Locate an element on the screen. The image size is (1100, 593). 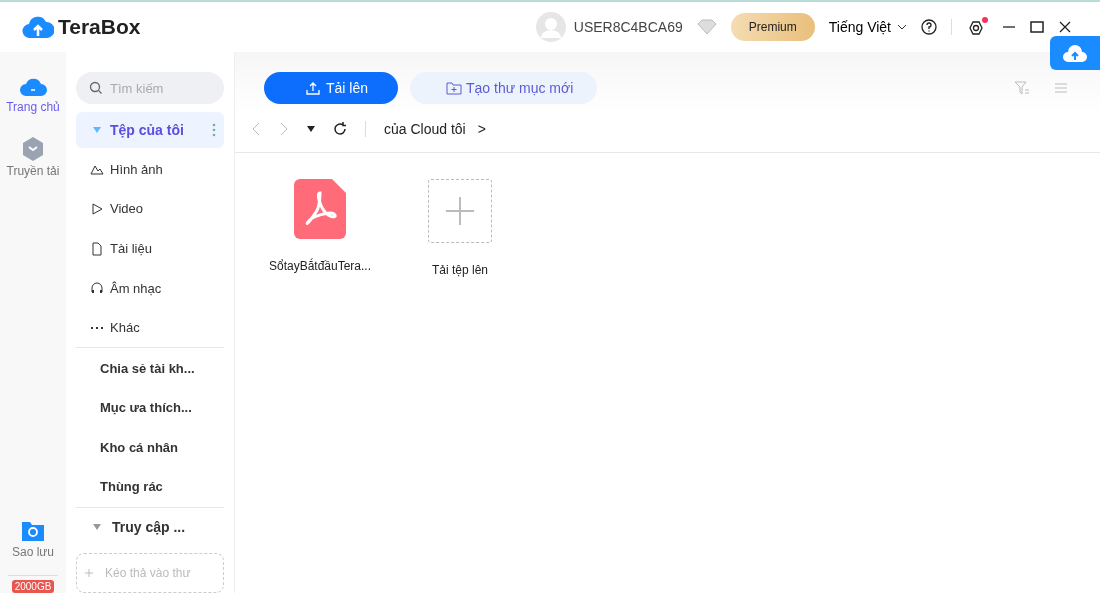
refresh-icon is located at coordinates (340, 129).